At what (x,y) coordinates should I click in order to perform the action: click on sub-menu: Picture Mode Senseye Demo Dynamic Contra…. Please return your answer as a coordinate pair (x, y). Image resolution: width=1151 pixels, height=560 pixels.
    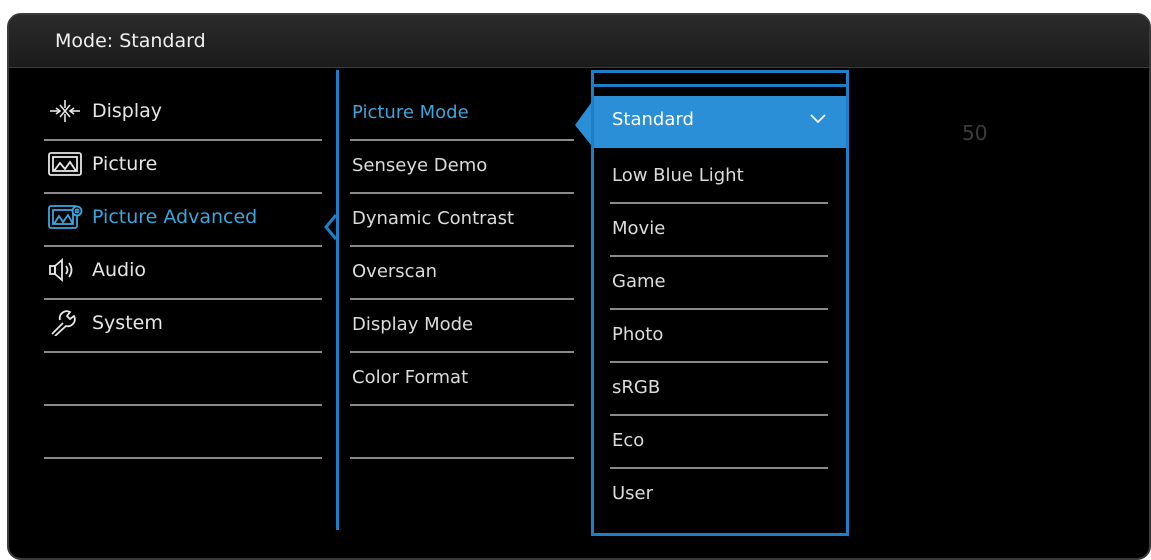
    Looking at the image, I should click on (462, 275).